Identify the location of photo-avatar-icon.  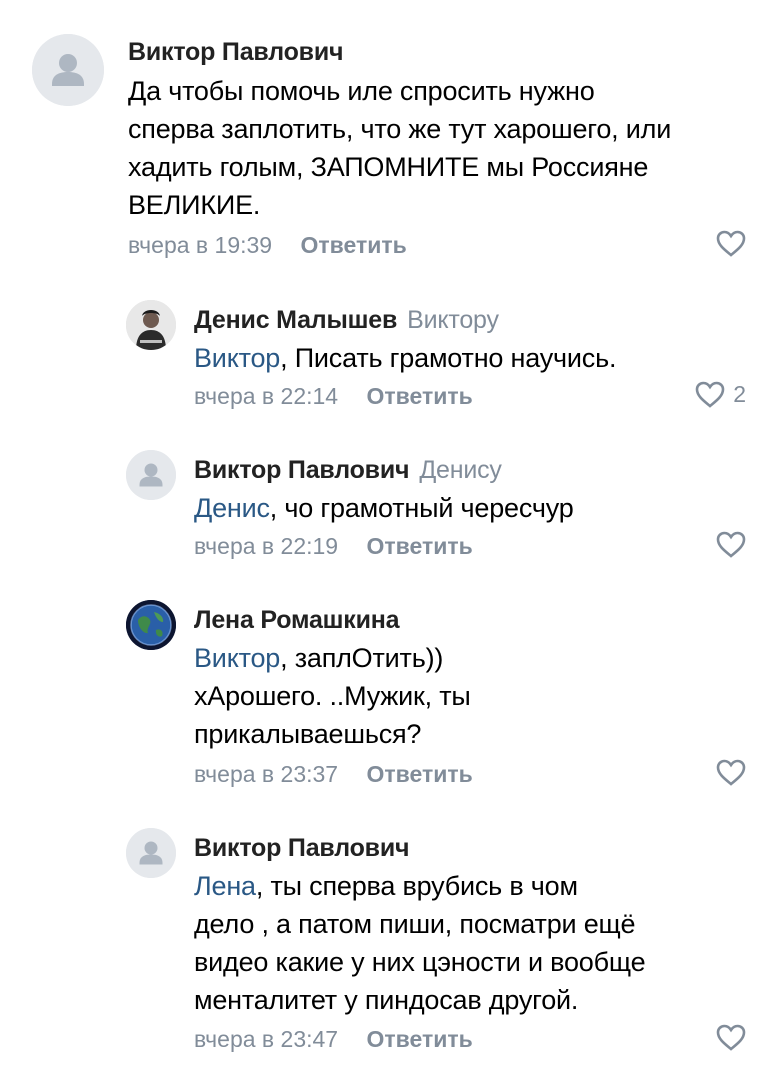
(151, 325).